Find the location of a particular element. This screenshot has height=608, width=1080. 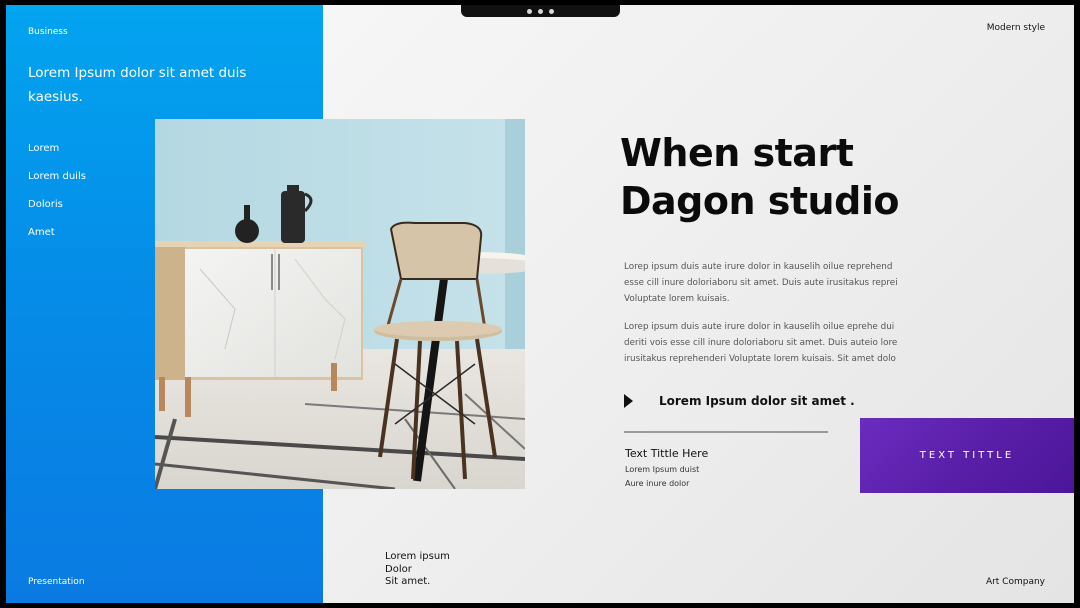

highlight-text: Lorem Ipsum dolor sit amet . is located at coordinates (757, 401).